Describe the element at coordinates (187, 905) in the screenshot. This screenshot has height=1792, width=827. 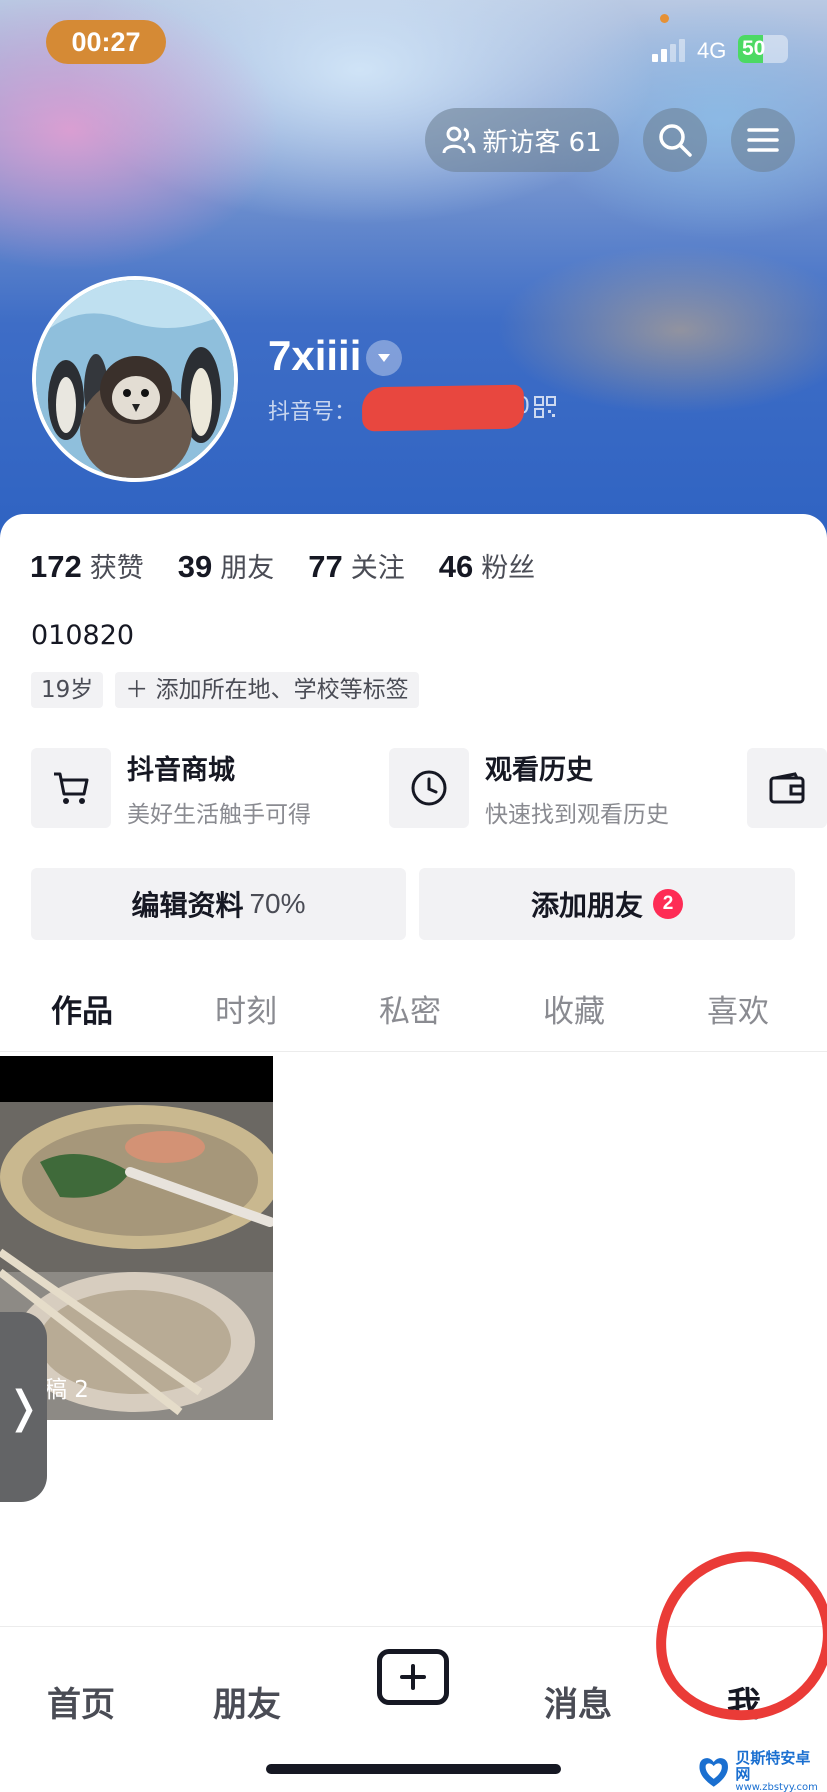
I see `edit-profile-label: 编辑资料` at that location.